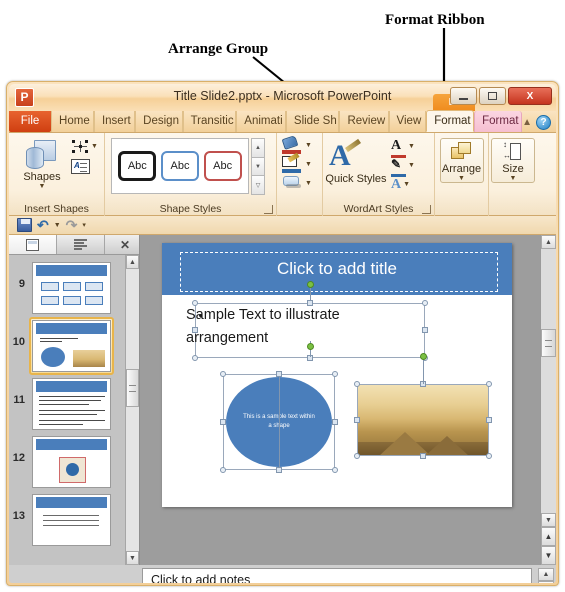  I want to click on tab-file: File, so click(30, 121).